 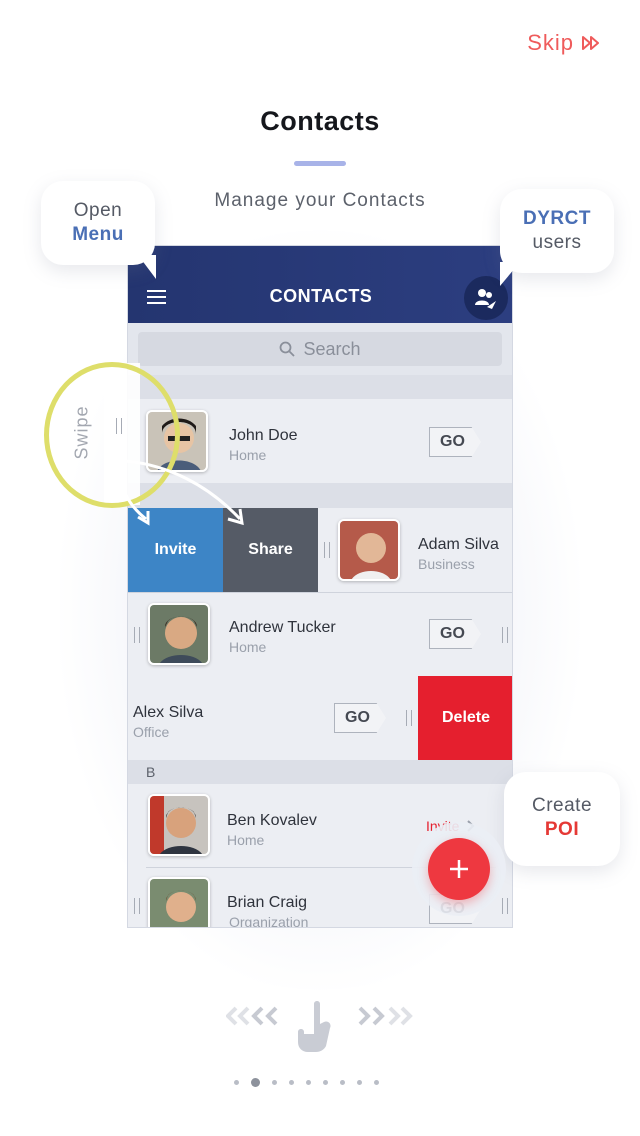 I want to click on page-indicator, so click(x=306, y=1082).